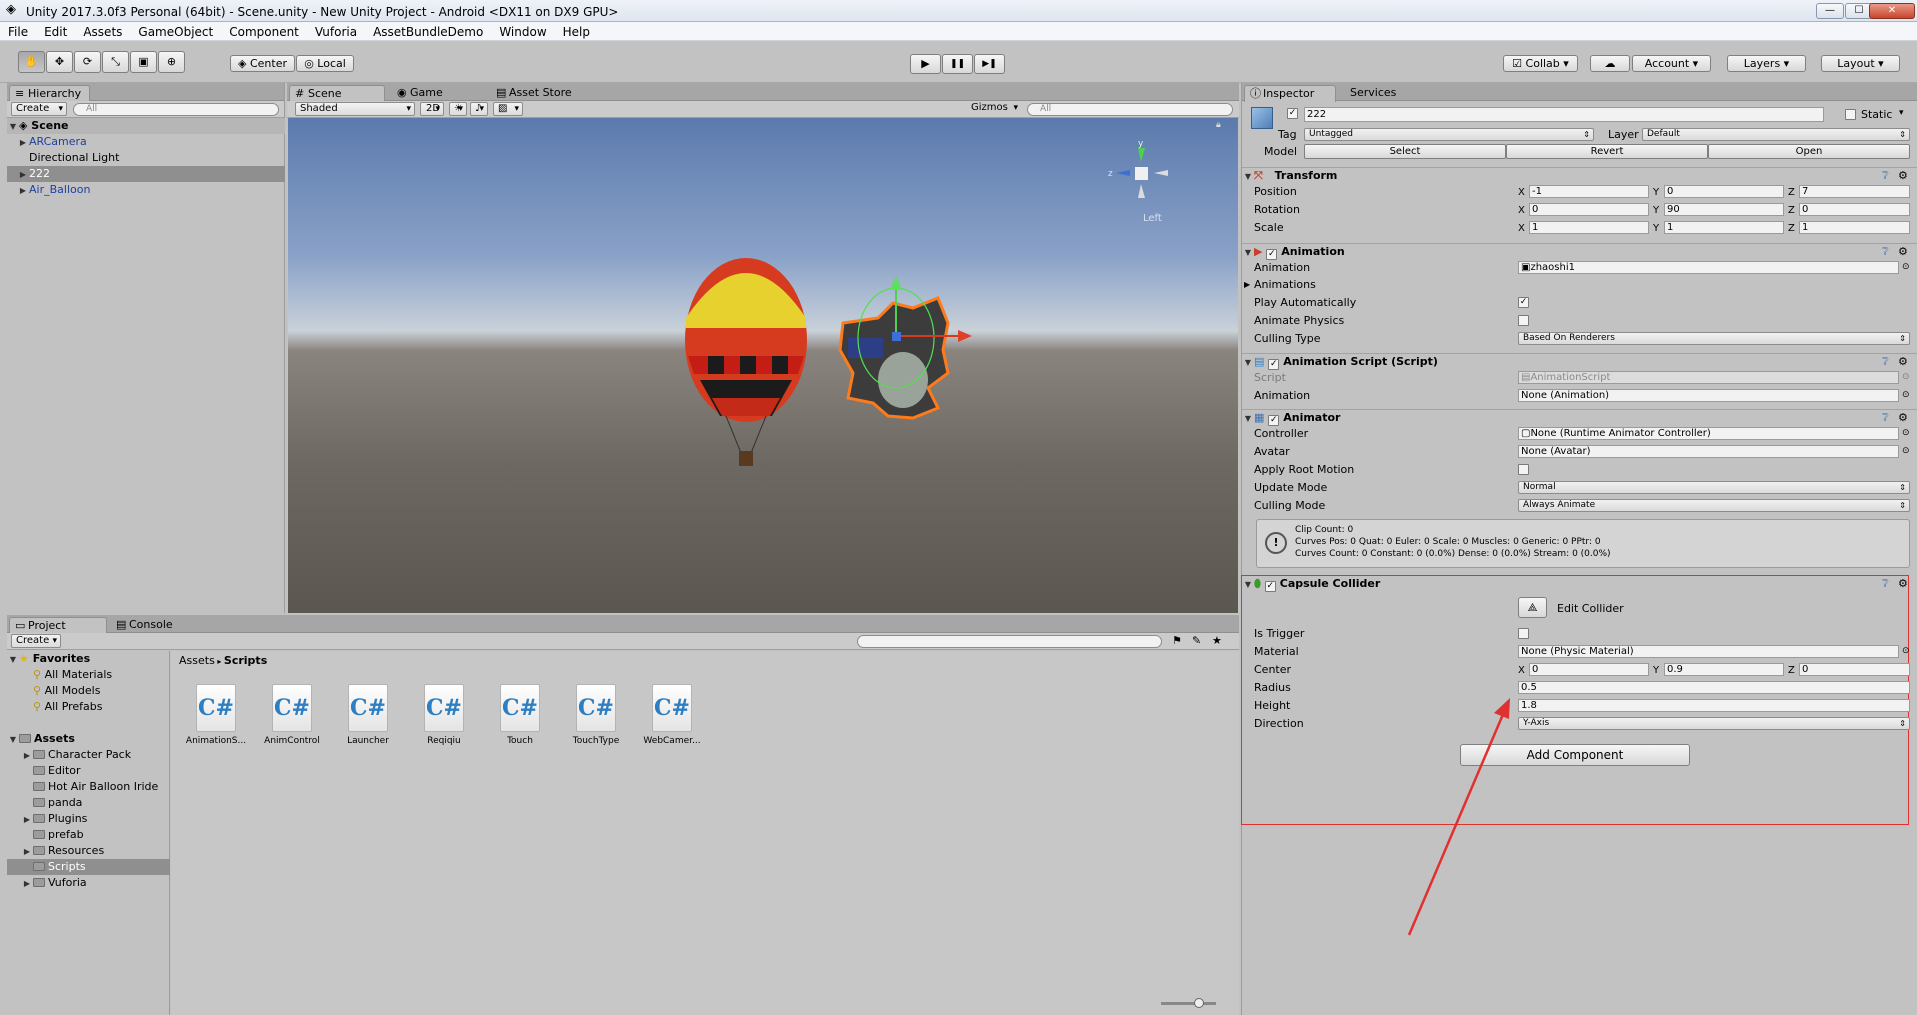  Describe the element at coordinates (1724, 191) in the screenshot. I see `transform-y-field: 0` at that location.